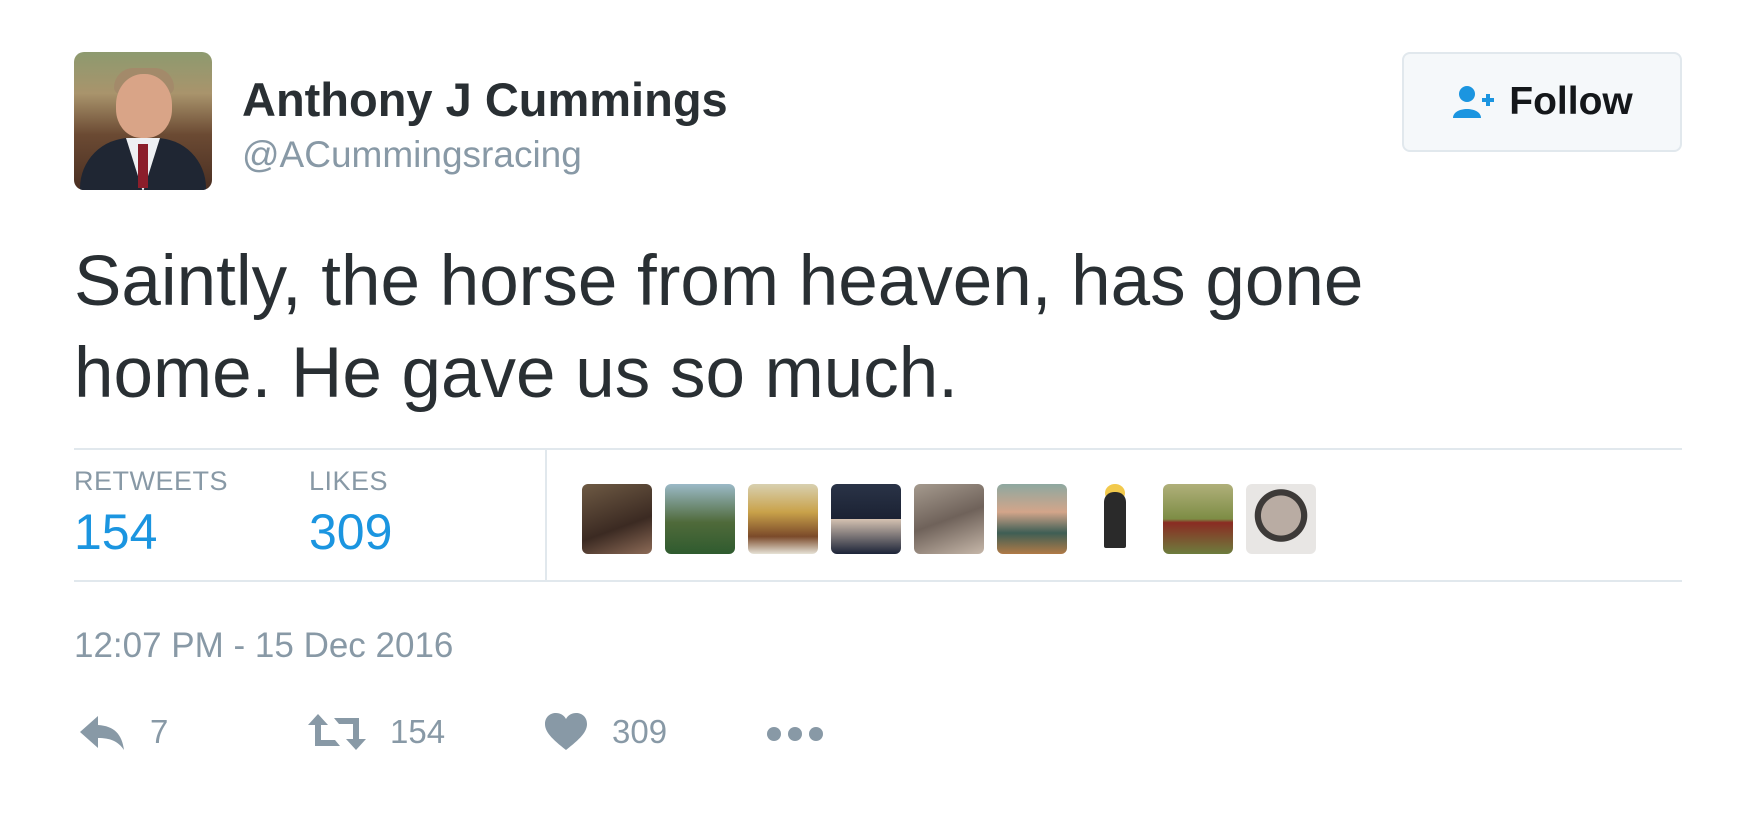 This screenshot has height=835, width=1754. Describe the element at coordinates (485, 99) in the screenshot. I see `author-name: Anthony J Cummings` at that location.